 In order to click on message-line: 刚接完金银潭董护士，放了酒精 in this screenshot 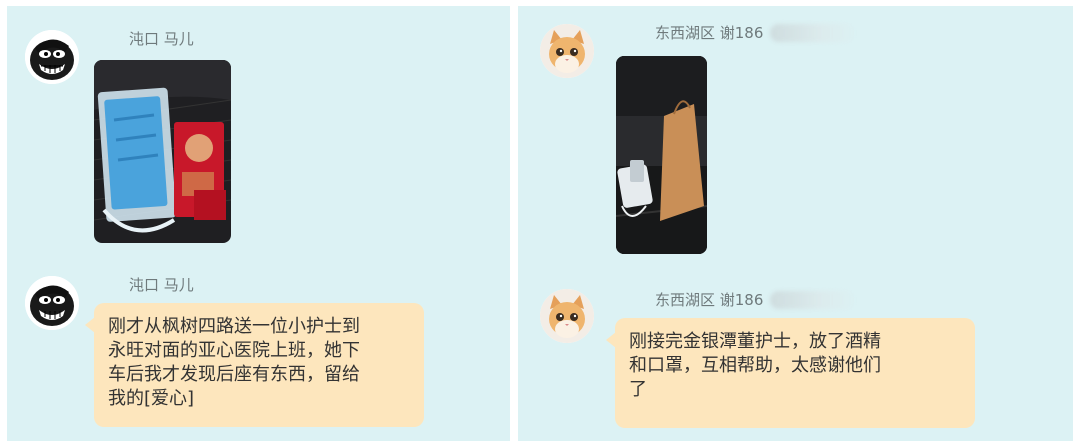, I will do `click(755, 341)`.